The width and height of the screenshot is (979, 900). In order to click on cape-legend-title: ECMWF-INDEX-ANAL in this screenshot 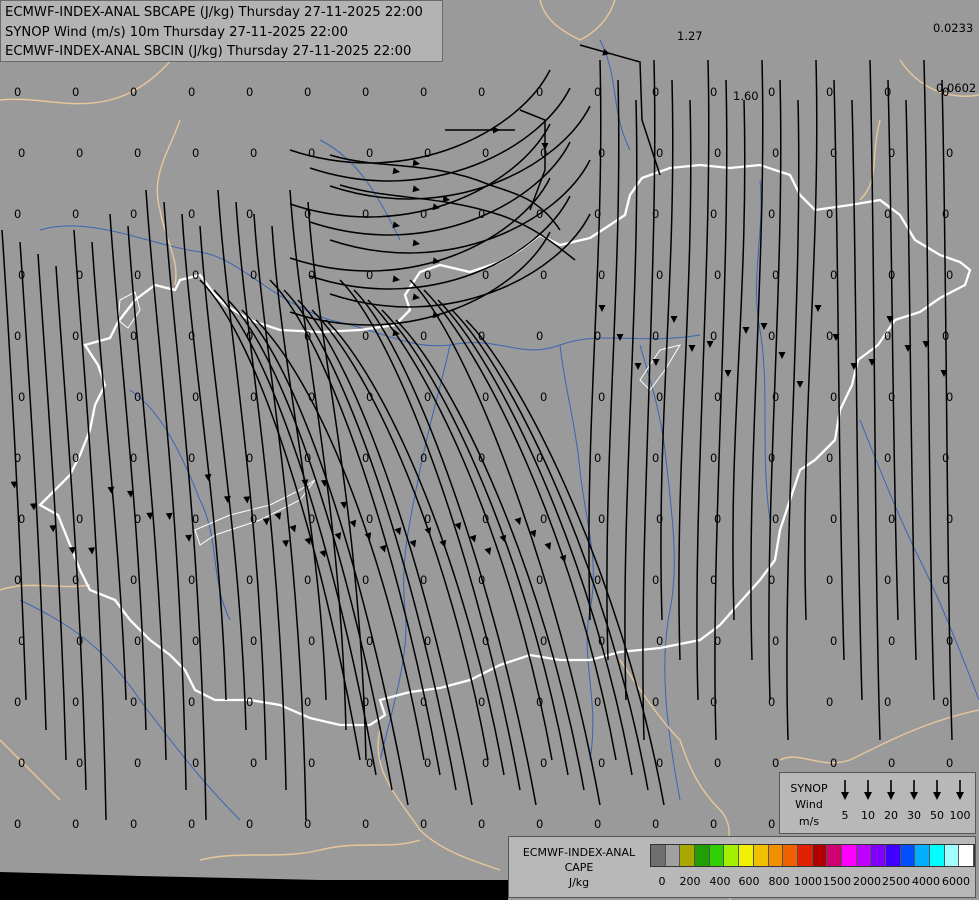, I will do `click(579, 852)`.